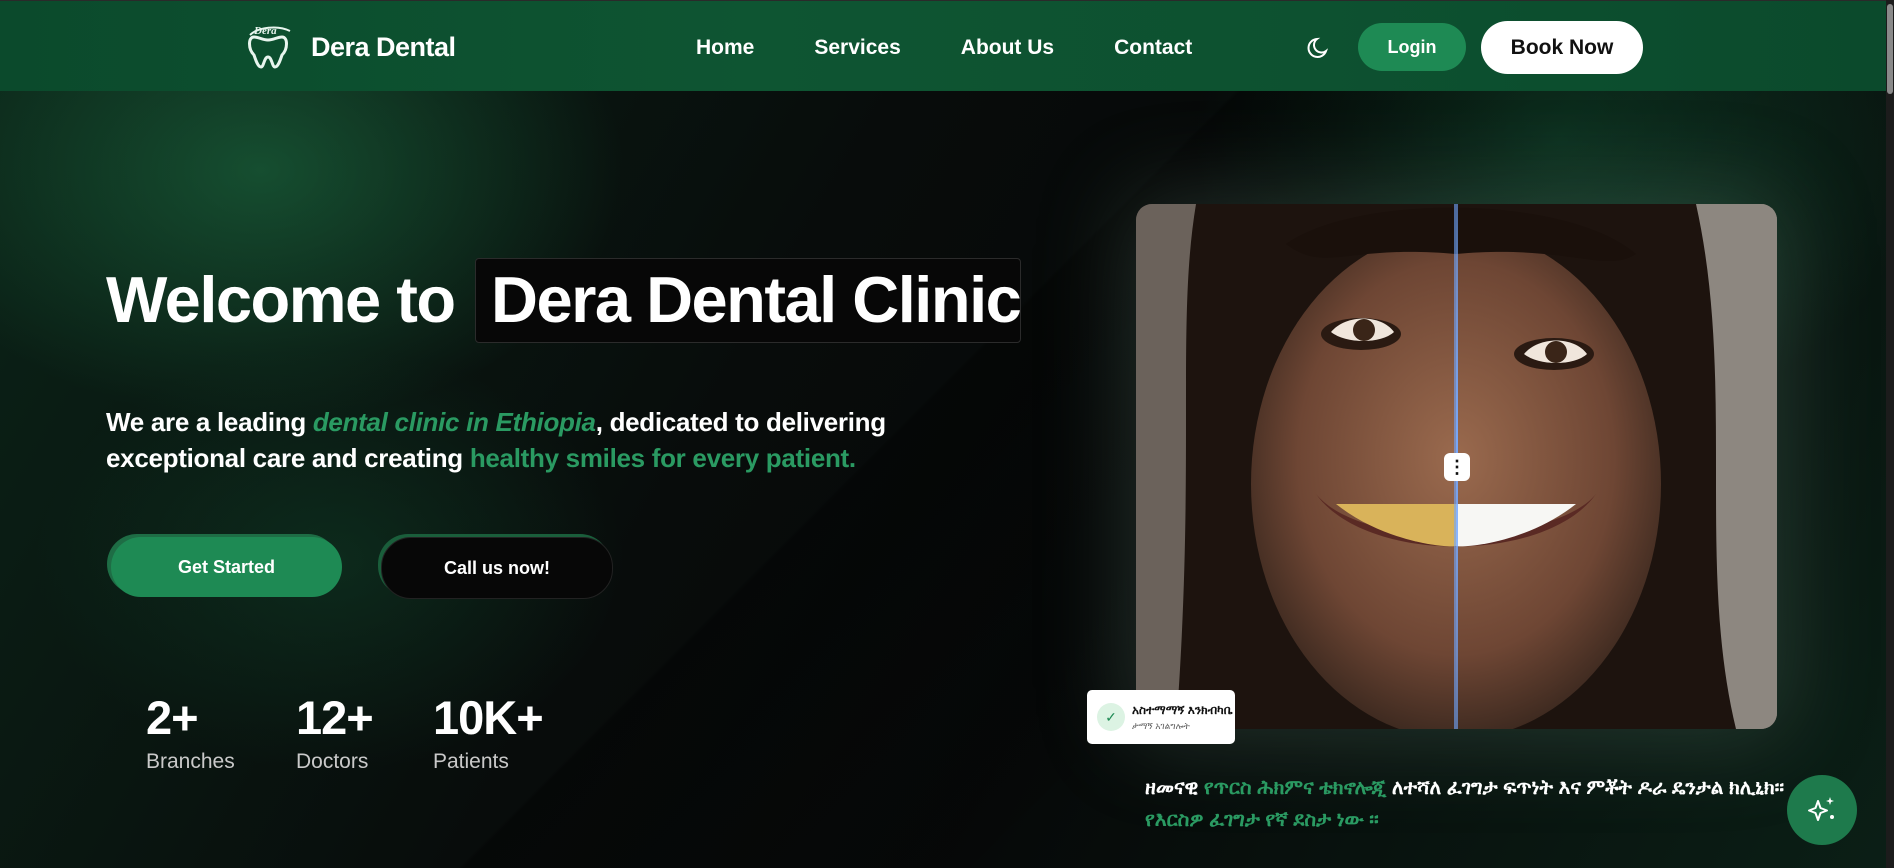 This screenshot has height=868, width=1894. I want to click on moon-icon, so click(1320, 47).